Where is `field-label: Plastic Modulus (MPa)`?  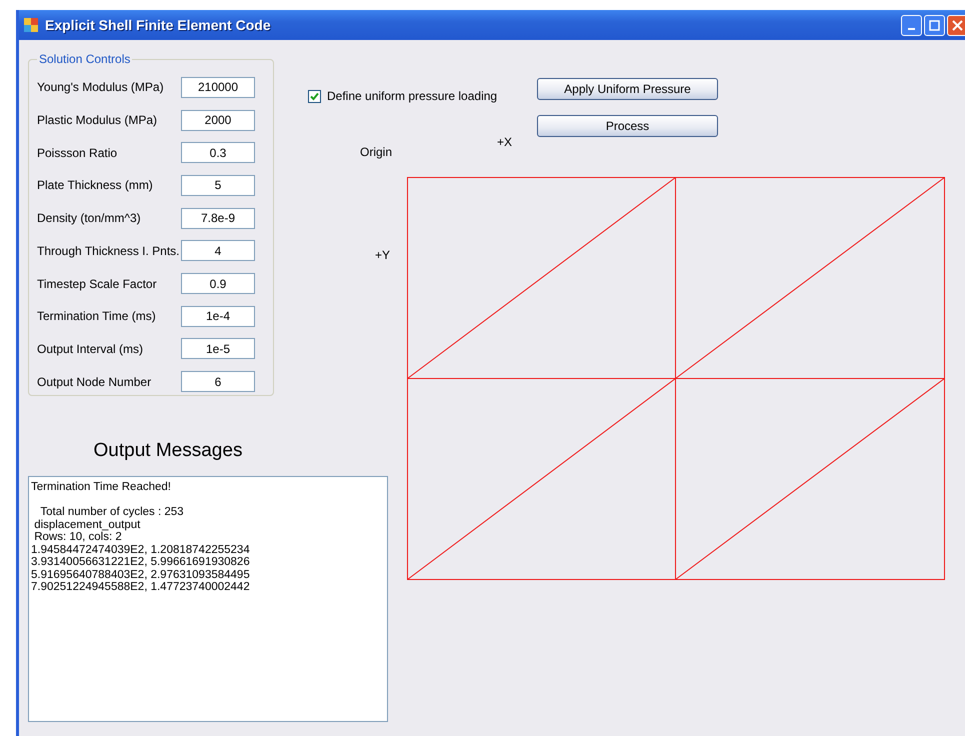
field-label: Plastic Modulus (MPa) is located at coordinates (97, 120).